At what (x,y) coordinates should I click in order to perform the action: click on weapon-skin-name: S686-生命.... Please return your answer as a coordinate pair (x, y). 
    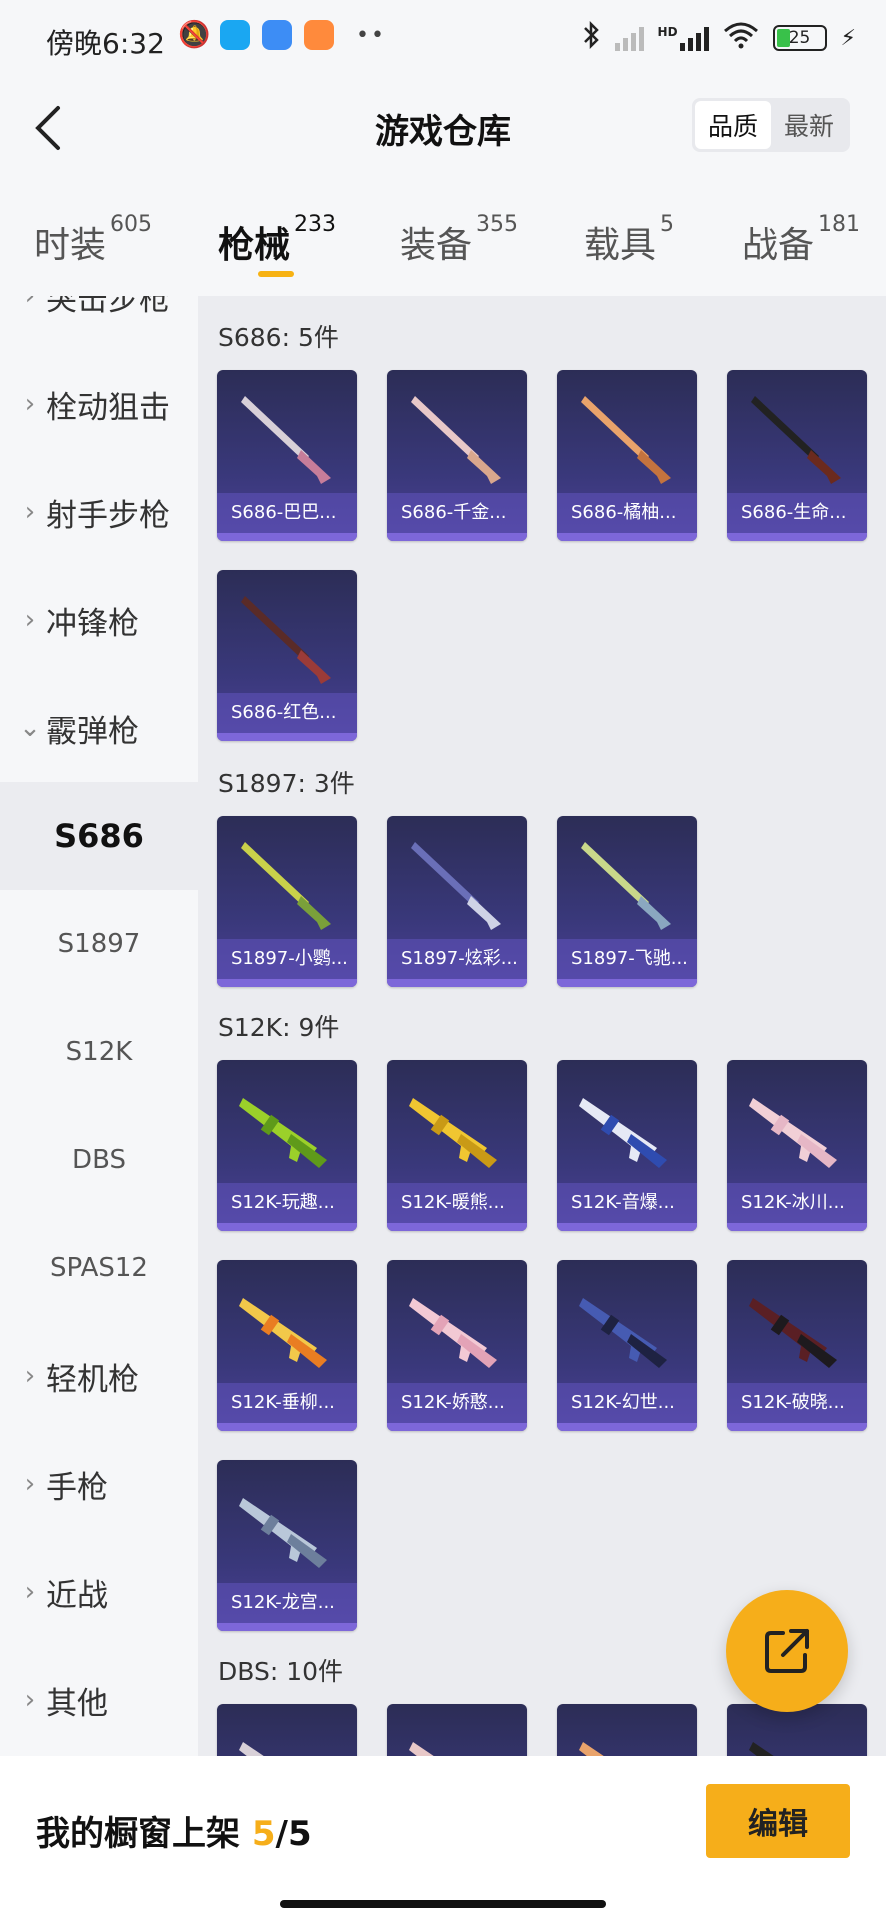
    Looking at the image, I should click on (797, 513).